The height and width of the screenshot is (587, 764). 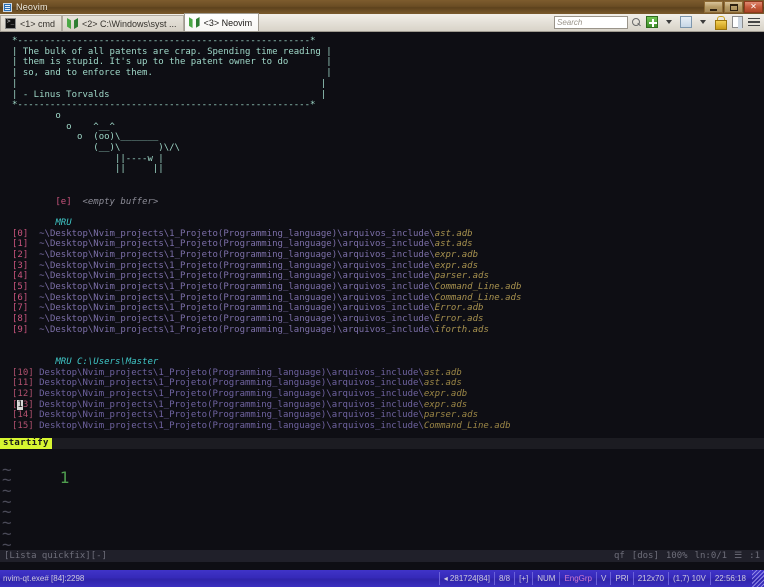 What do you see at coordinates (636, 22) in the screenshot?
I see `search-icon` at bounding box center [636, 22].